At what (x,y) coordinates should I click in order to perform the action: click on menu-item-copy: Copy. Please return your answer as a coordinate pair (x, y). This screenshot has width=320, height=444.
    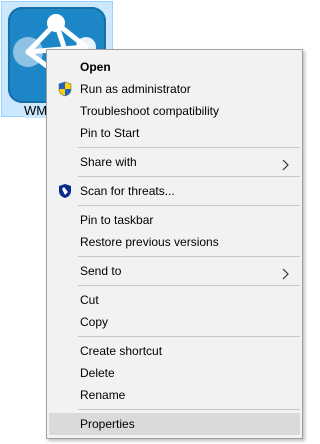
    Looking at the image, I should click on (174, 322).